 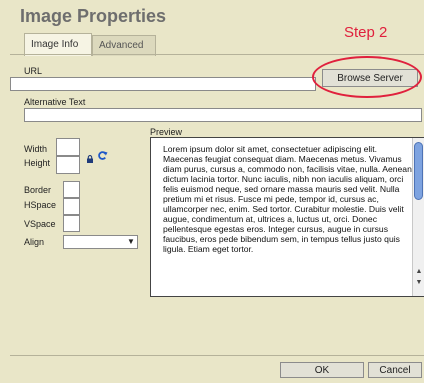 I want to click on width-field, so click(x=68, y=147).